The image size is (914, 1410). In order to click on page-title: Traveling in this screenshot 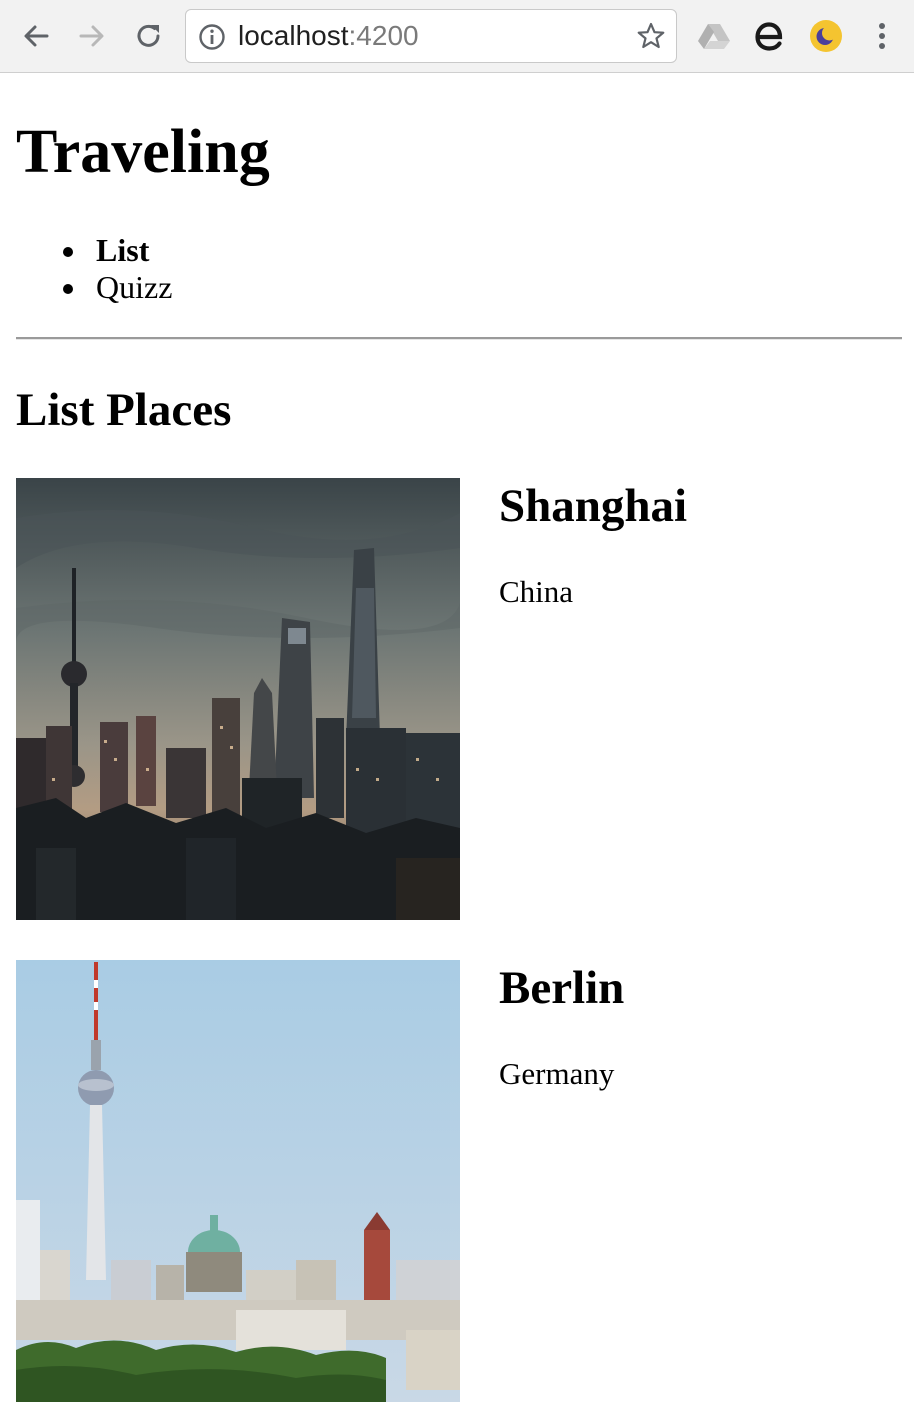, I will do `click(143, 152)`.